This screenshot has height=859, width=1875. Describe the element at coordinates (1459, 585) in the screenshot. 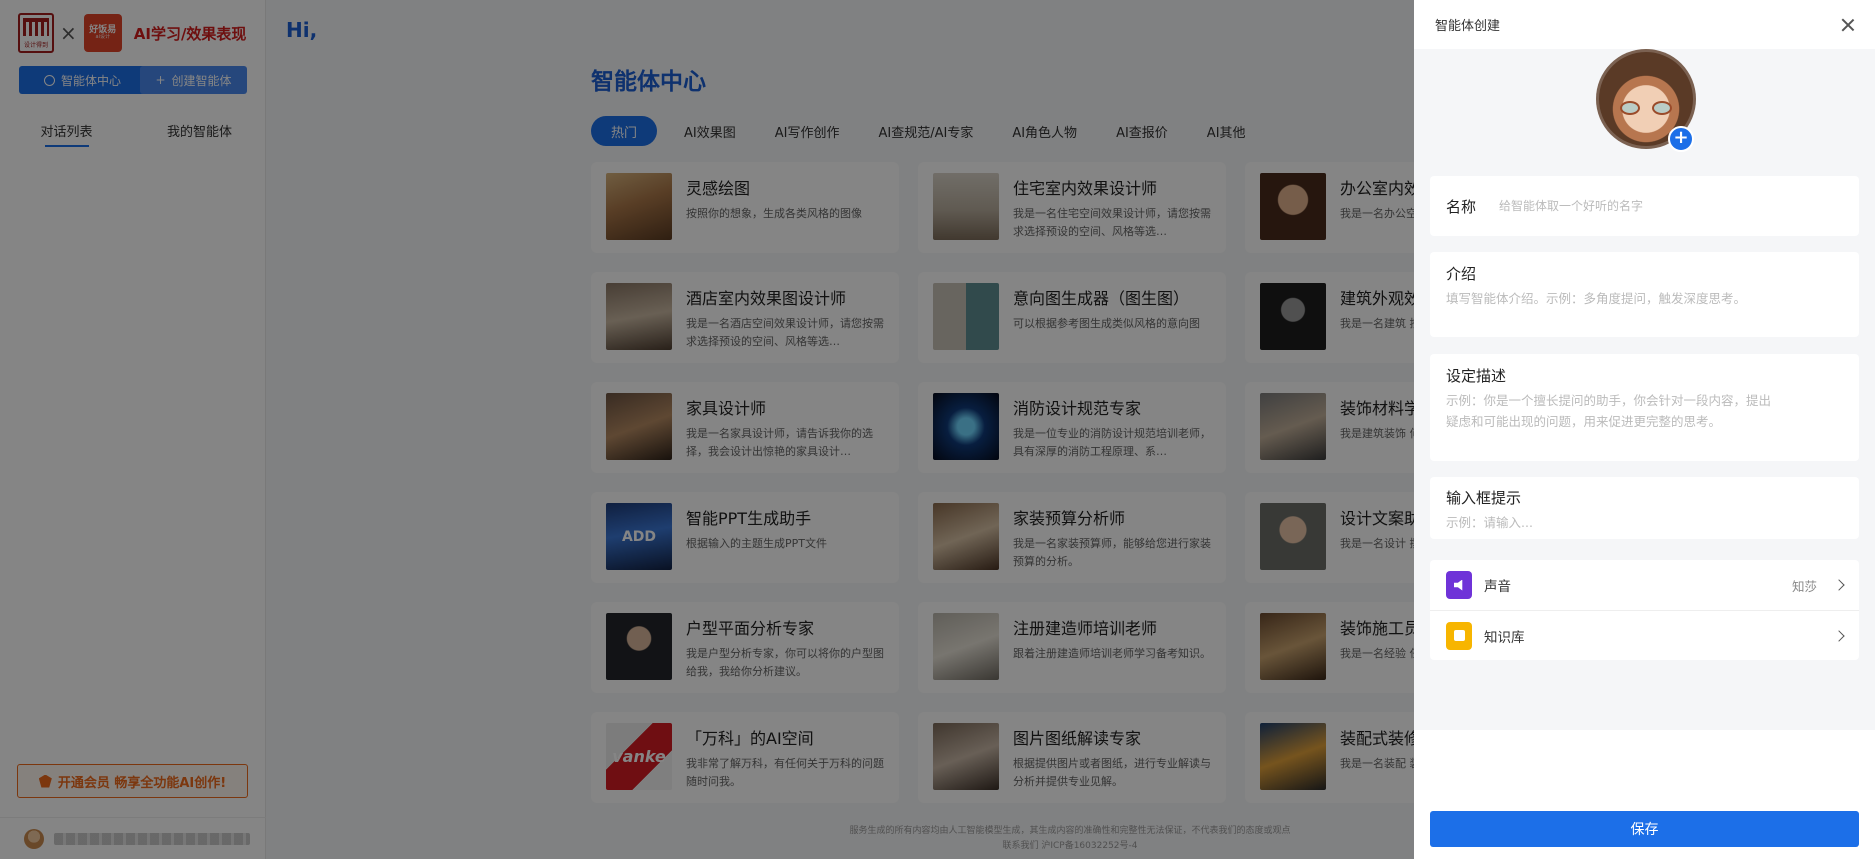

I see `speaker-icon` at that location.